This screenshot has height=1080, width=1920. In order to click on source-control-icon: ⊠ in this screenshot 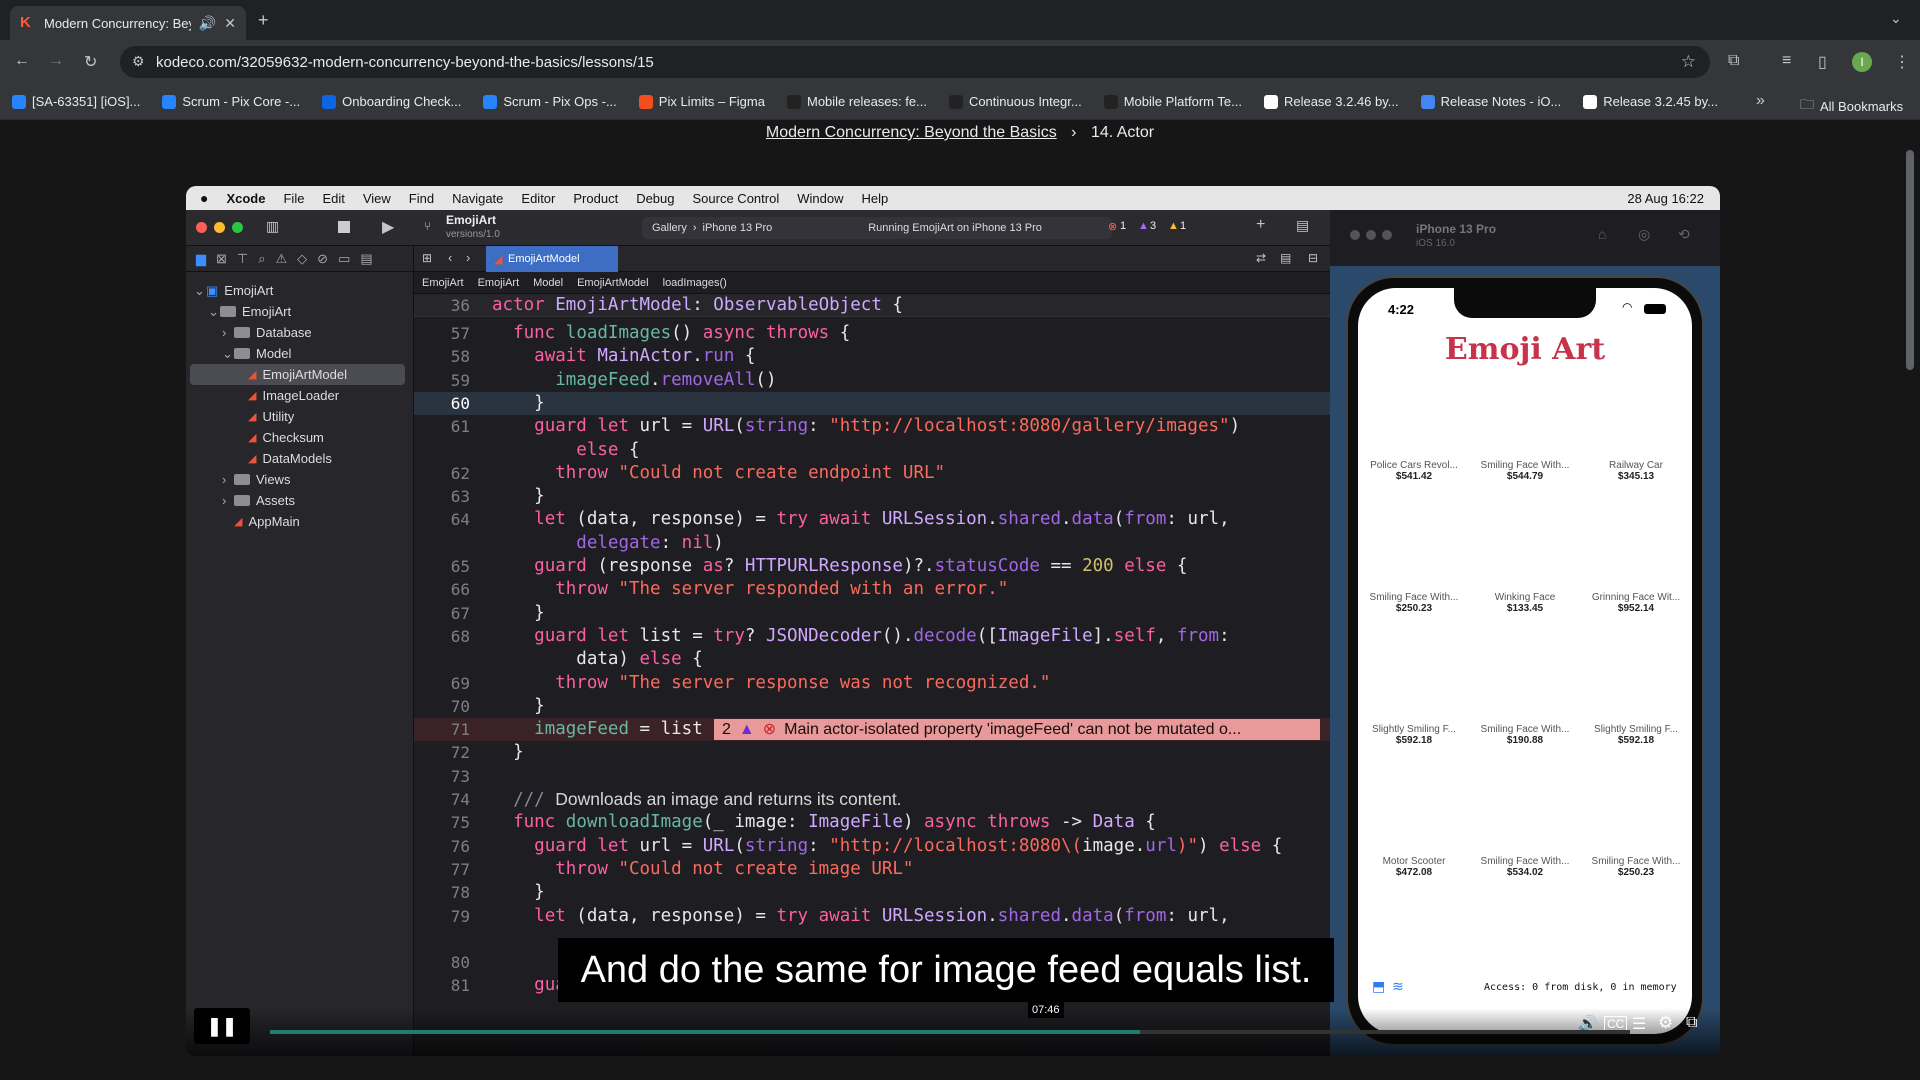, I will do `click(221, 259)`.